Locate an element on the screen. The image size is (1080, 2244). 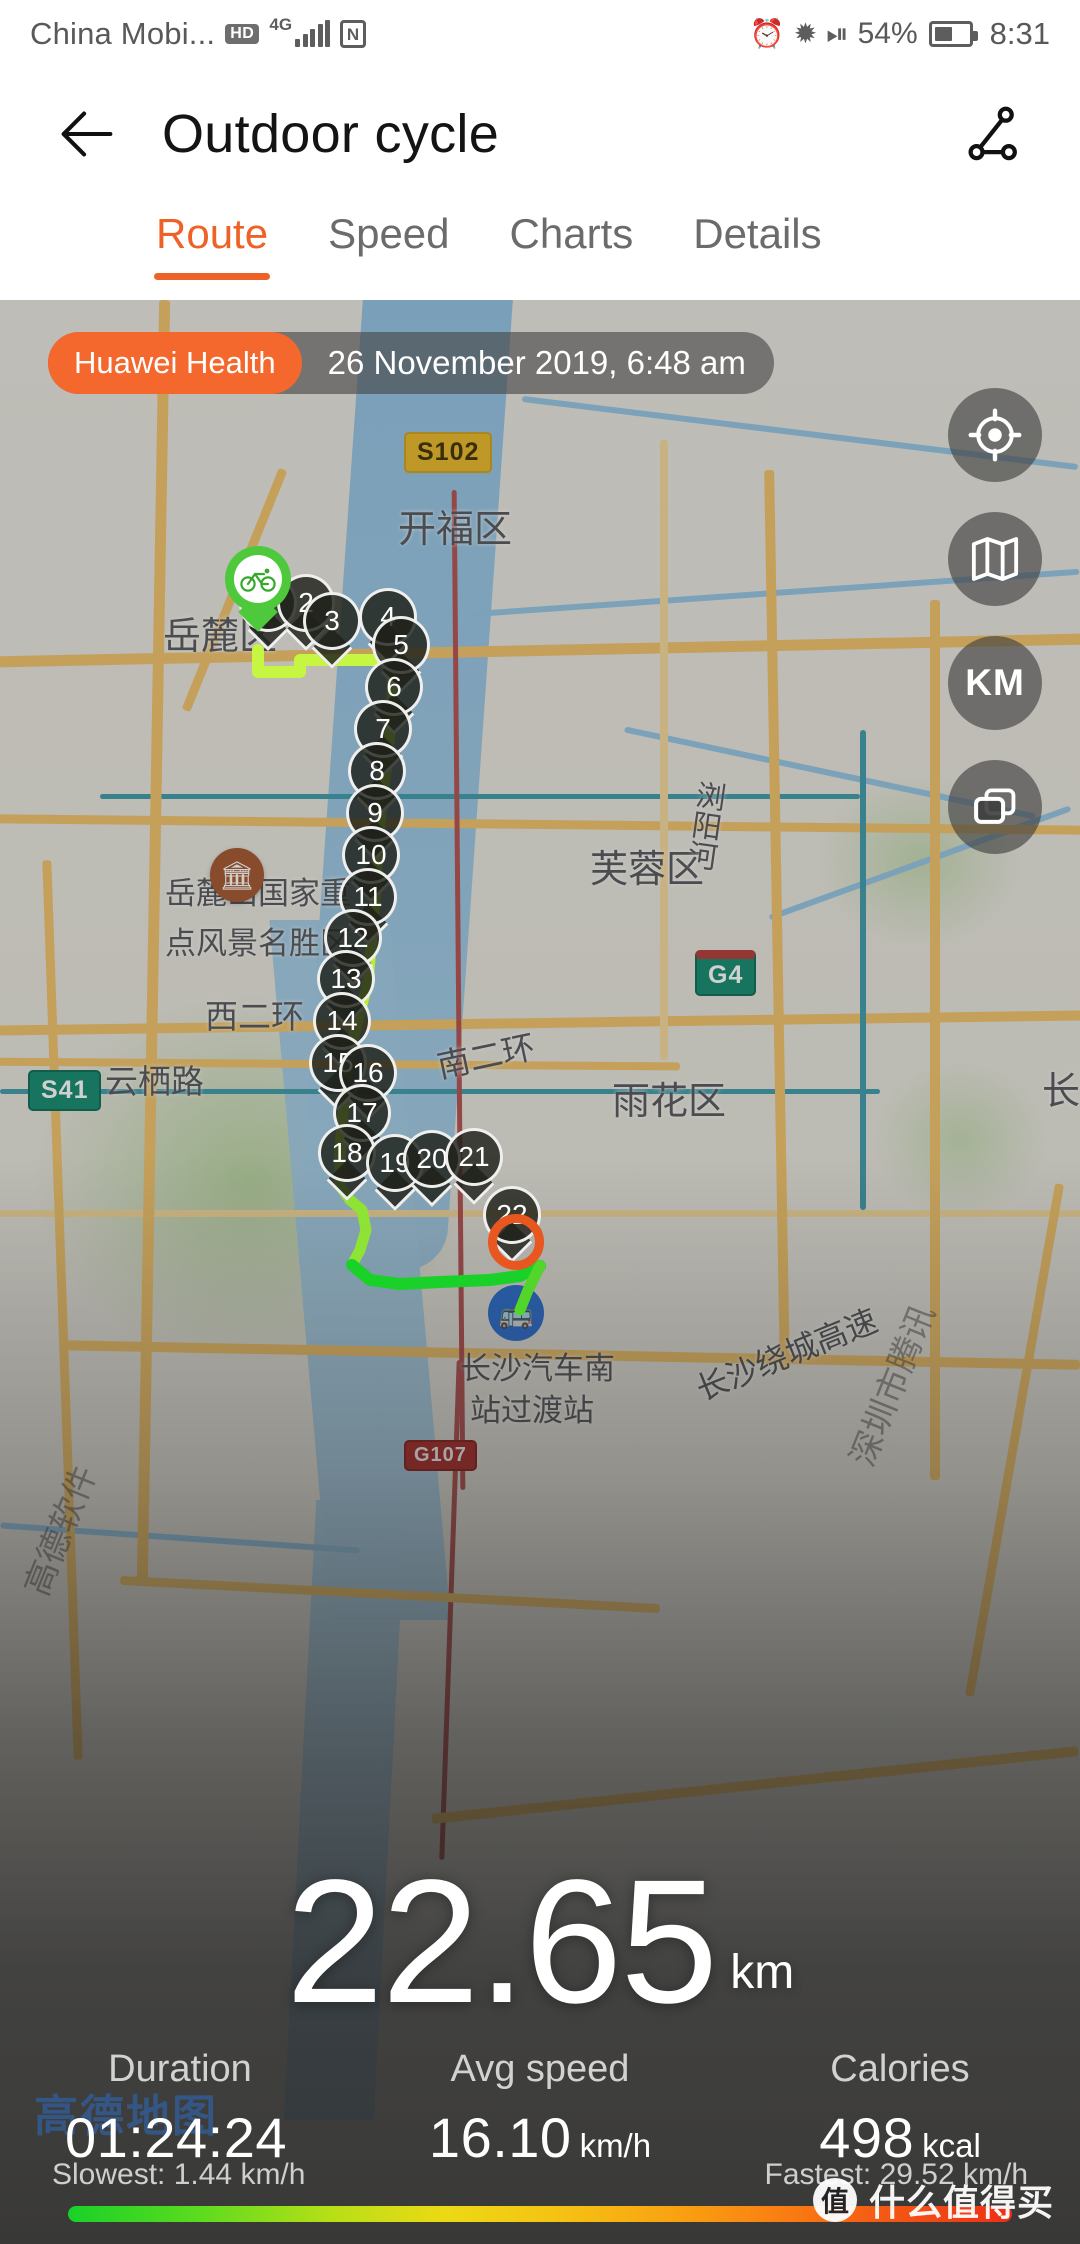
tab-details: Details is located at coordinates (757, 229).